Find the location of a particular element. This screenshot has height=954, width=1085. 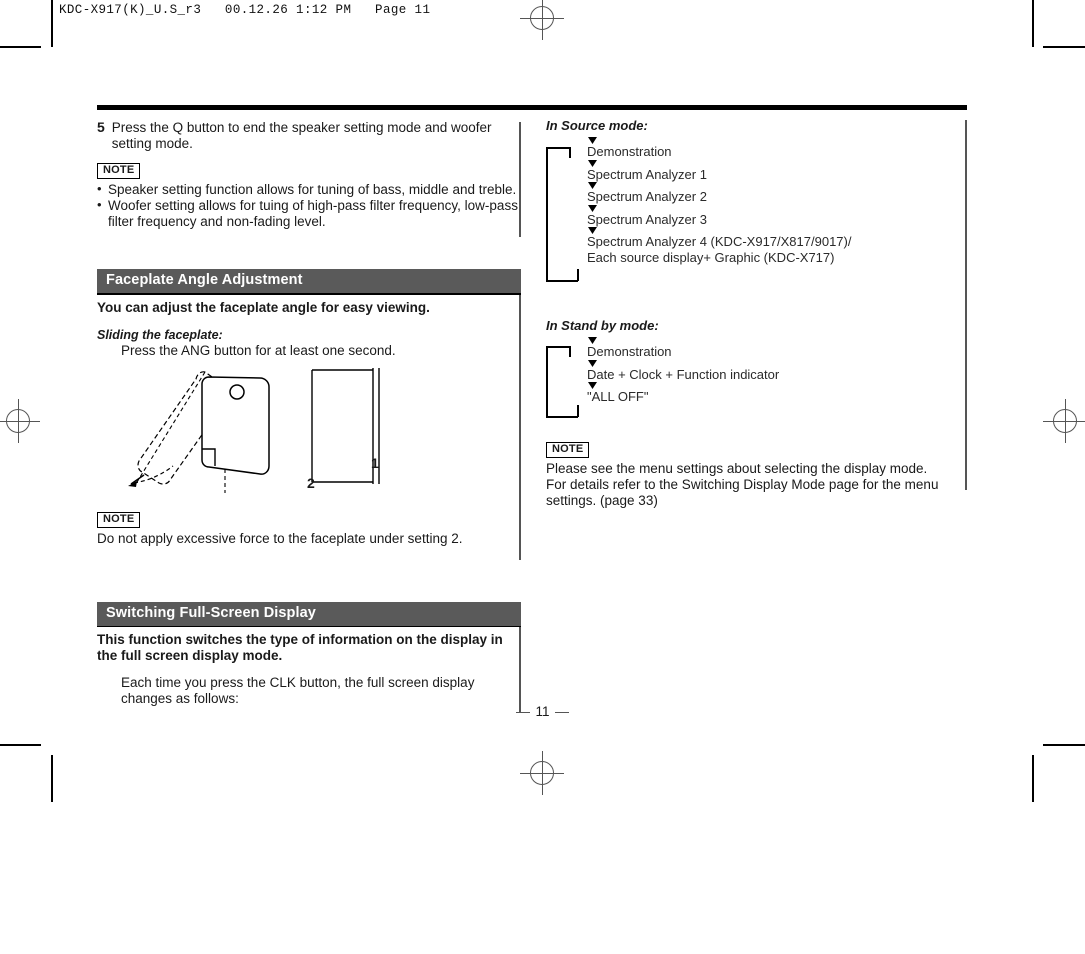

crop-mark-bottom-right-vertical is located at coordinates (1033, 778).